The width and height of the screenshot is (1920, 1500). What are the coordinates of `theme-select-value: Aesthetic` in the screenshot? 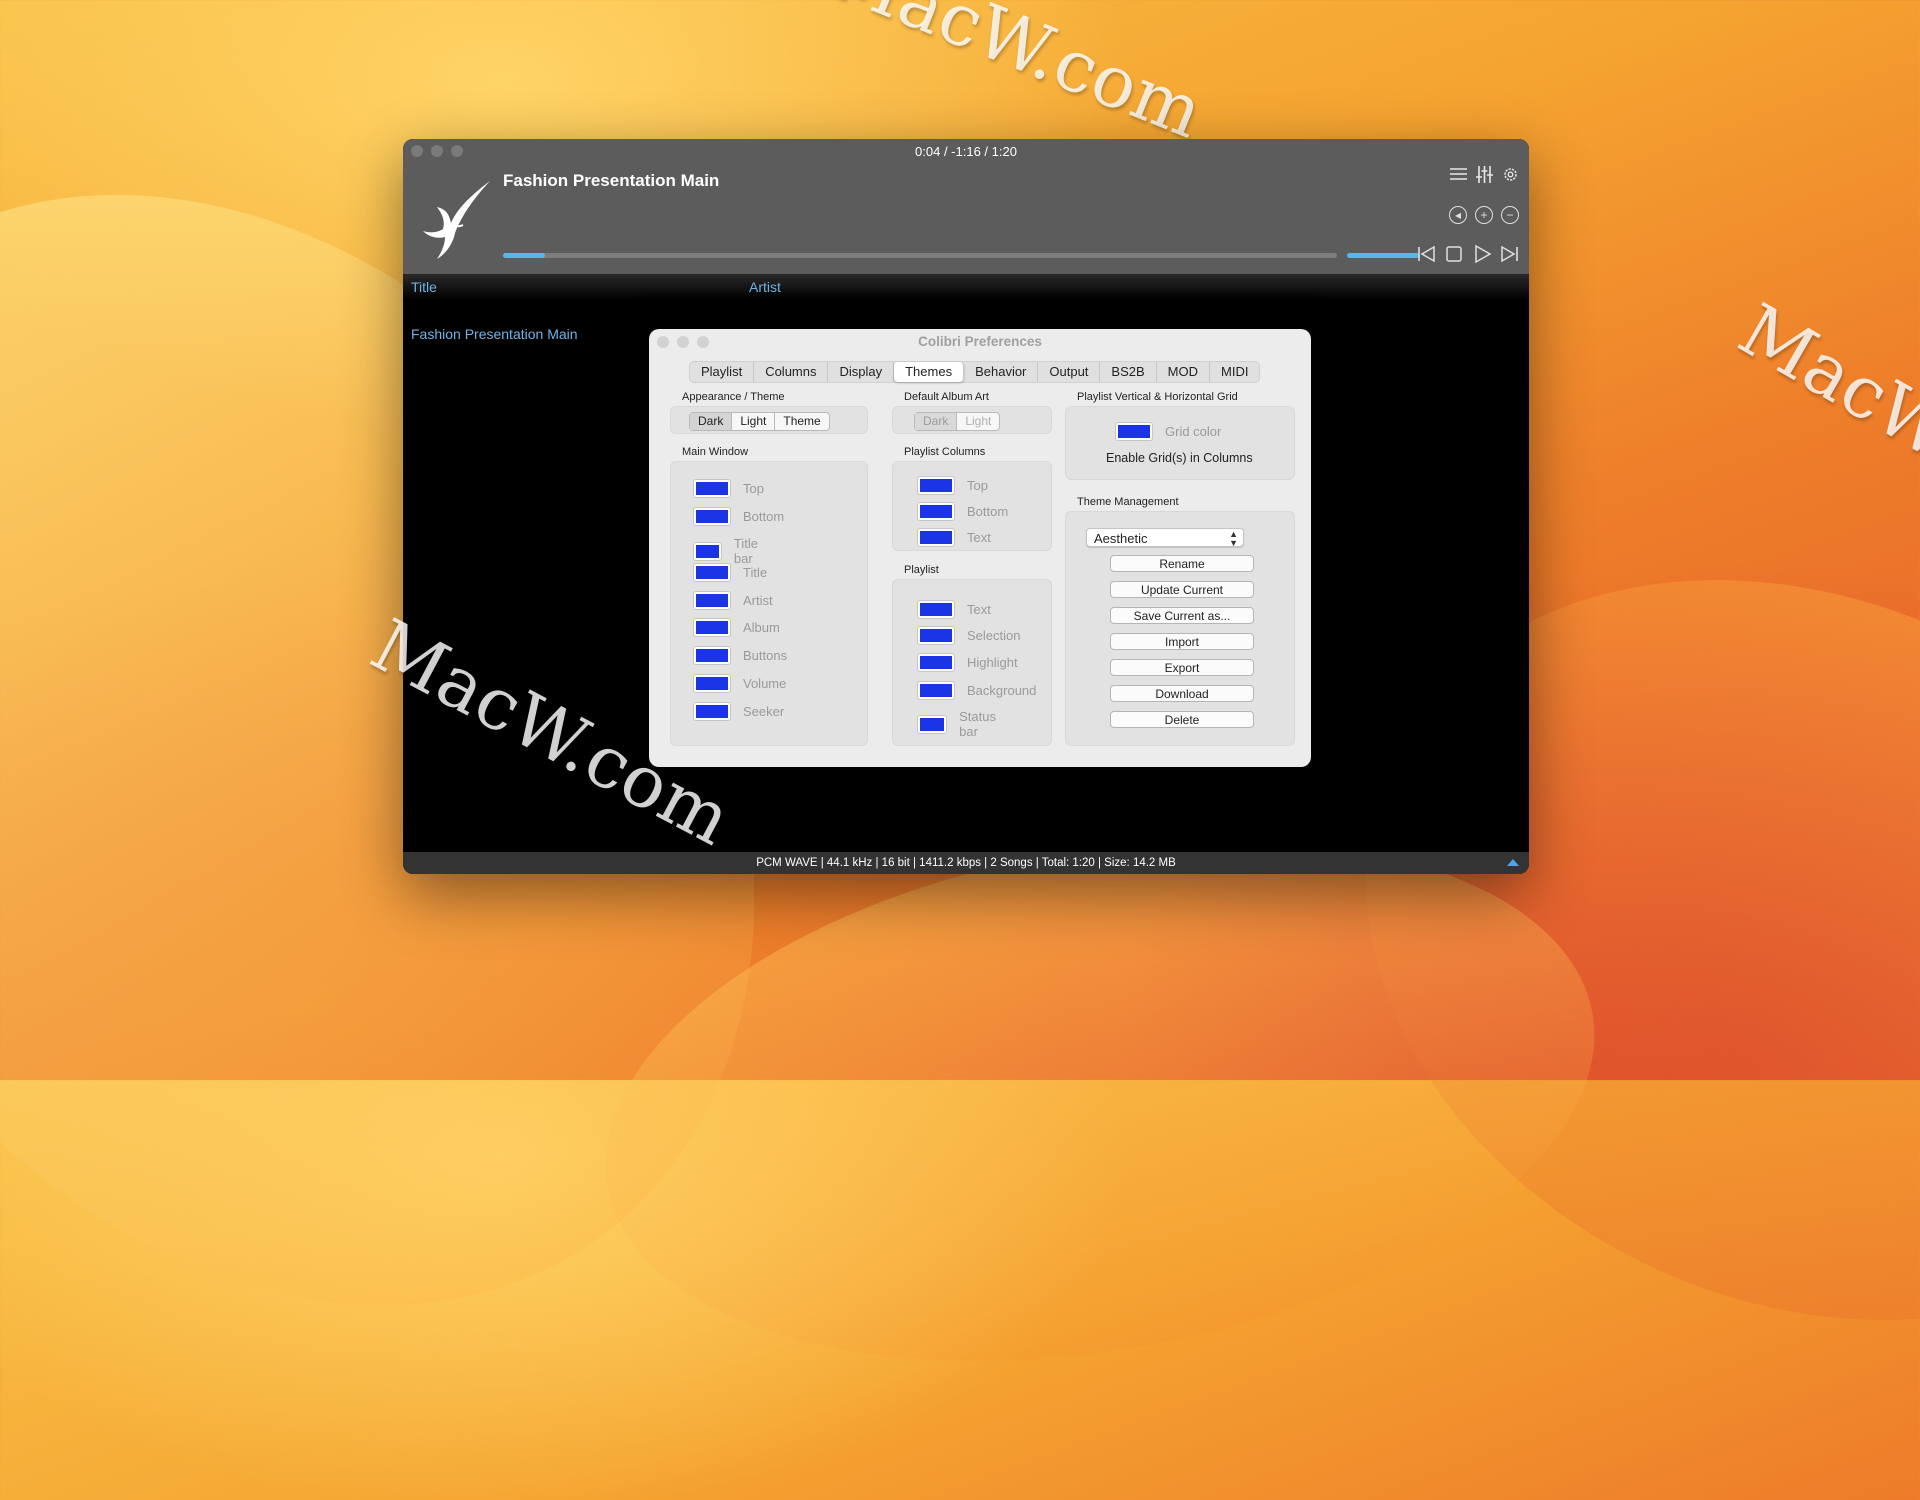 It's located at (1121, 538).